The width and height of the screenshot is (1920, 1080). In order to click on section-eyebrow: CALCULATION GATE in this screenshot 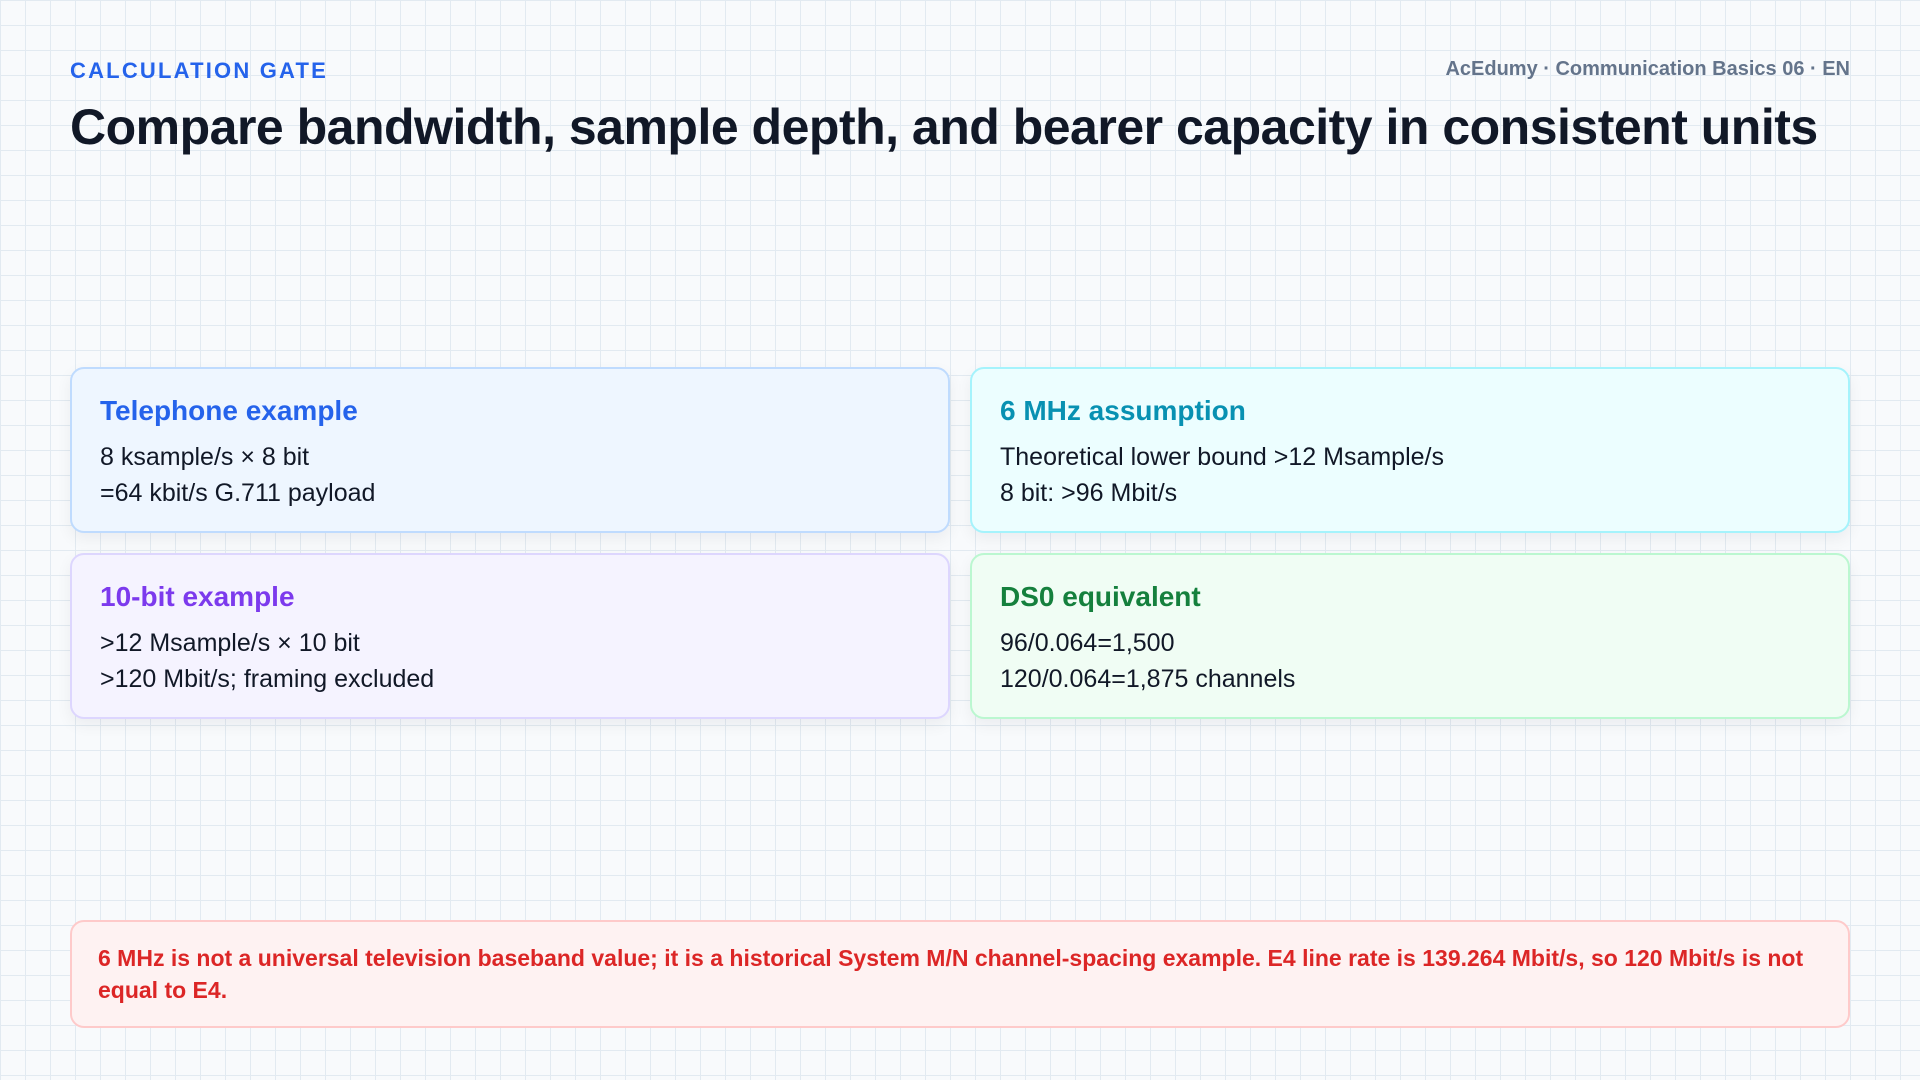, I will do `click(199, 70)`.